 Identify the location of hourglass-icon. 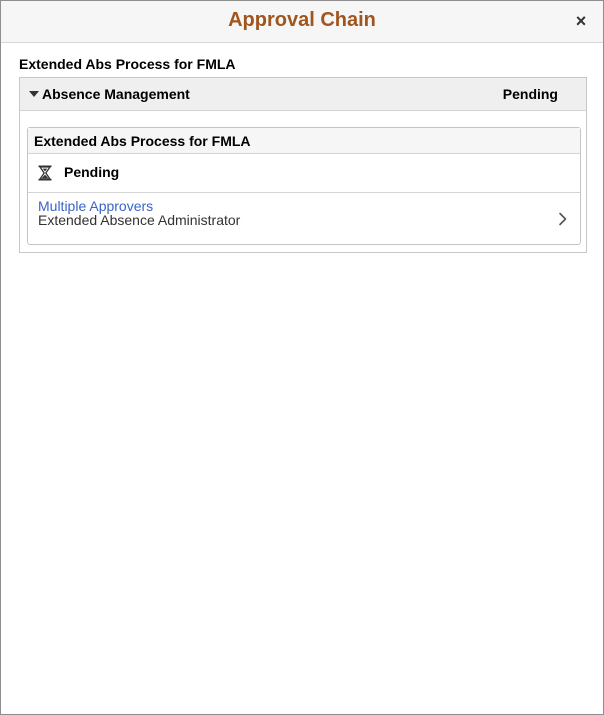
(45, 173).